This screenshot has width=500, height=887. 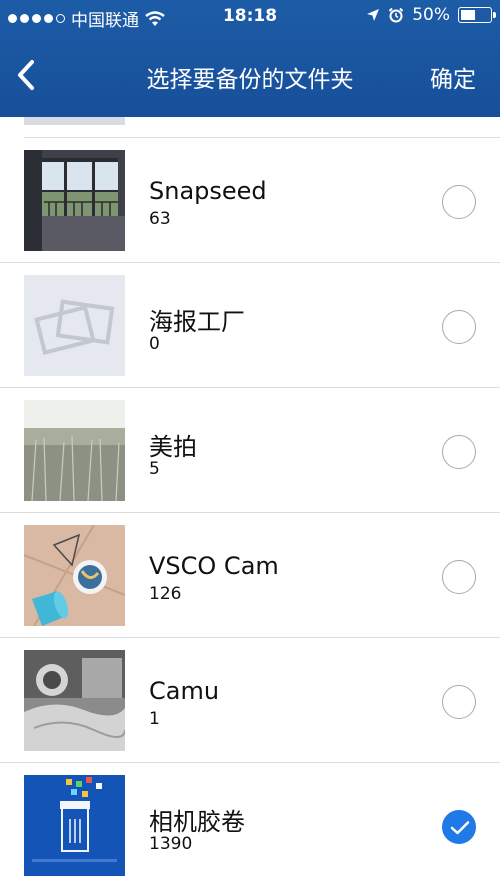 I want to click on folder-name: 美拍, so click(x=173, y=447).